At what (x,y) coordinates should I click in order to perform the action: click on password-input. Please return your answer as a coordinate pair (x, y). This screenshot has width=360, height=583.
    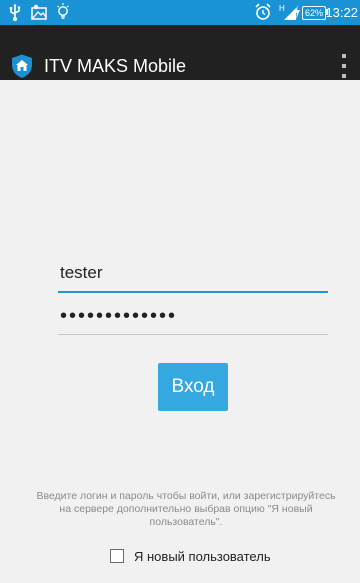
    Looking at the image, I should click on (193, 316).